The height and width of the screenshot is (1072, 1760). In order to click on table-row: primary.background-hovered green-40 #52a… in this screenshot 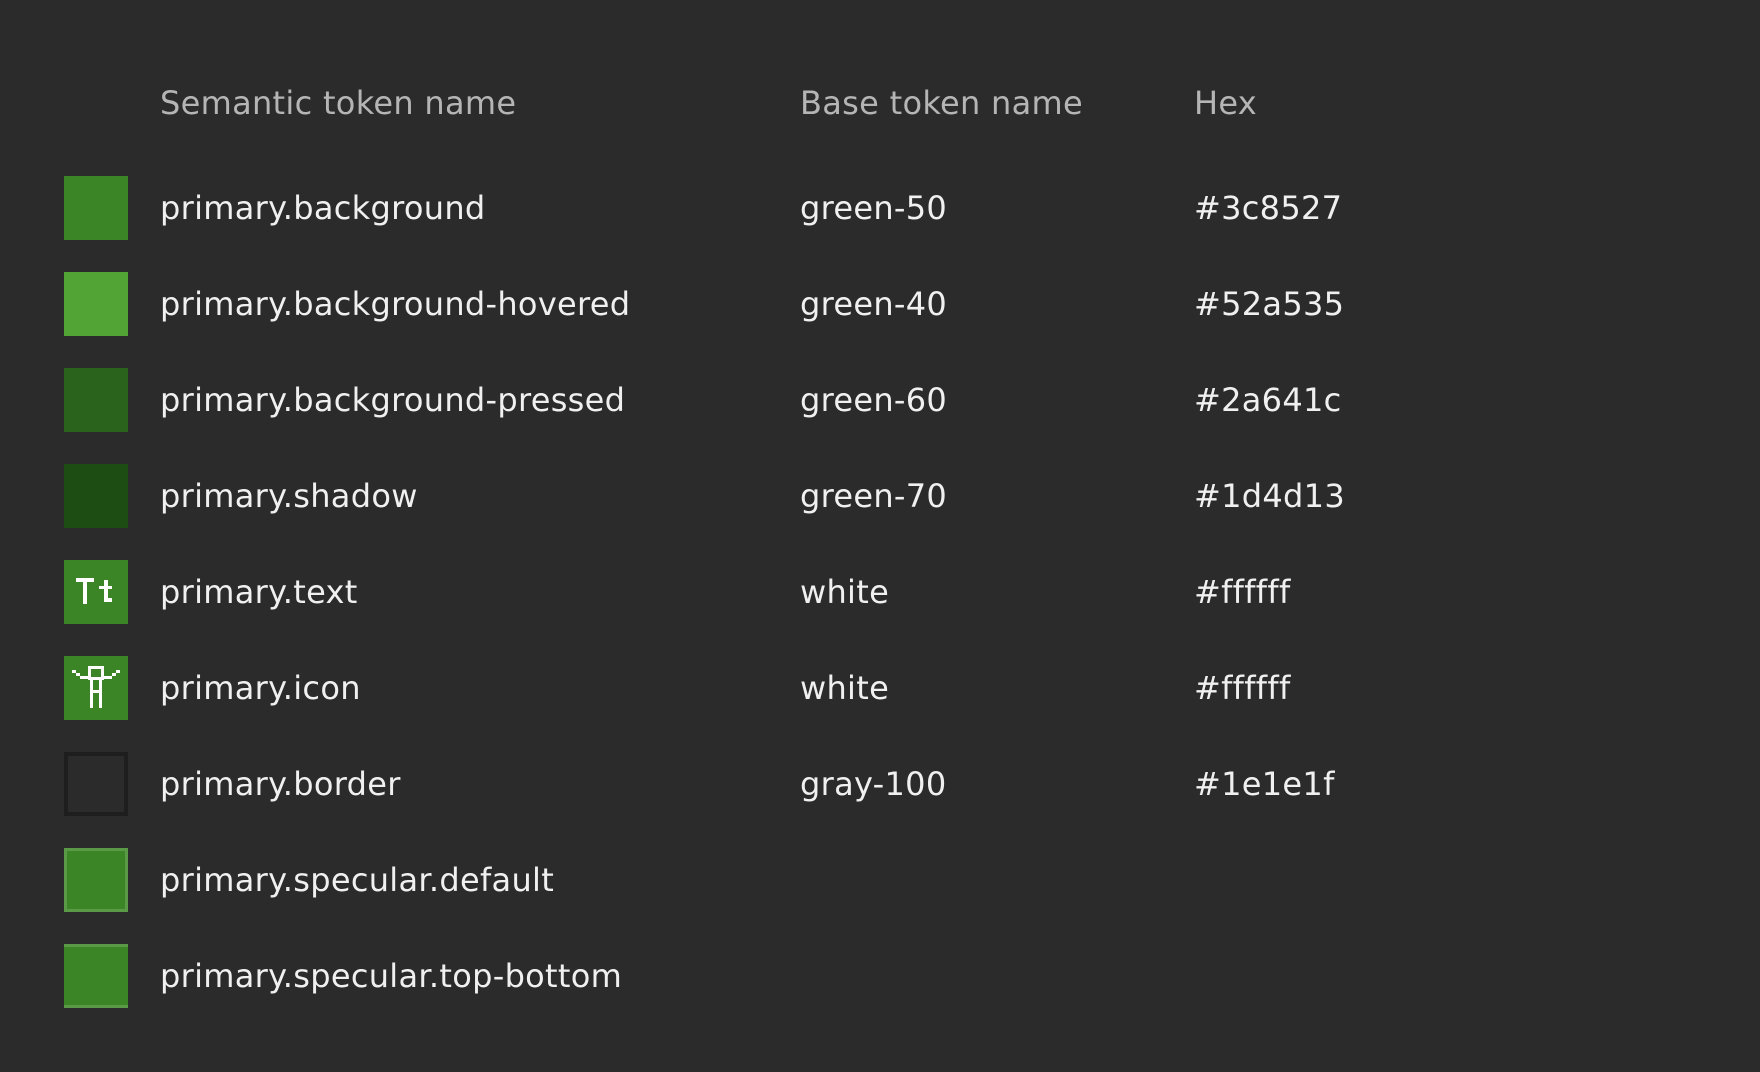, I will do `click(880, 304)`.